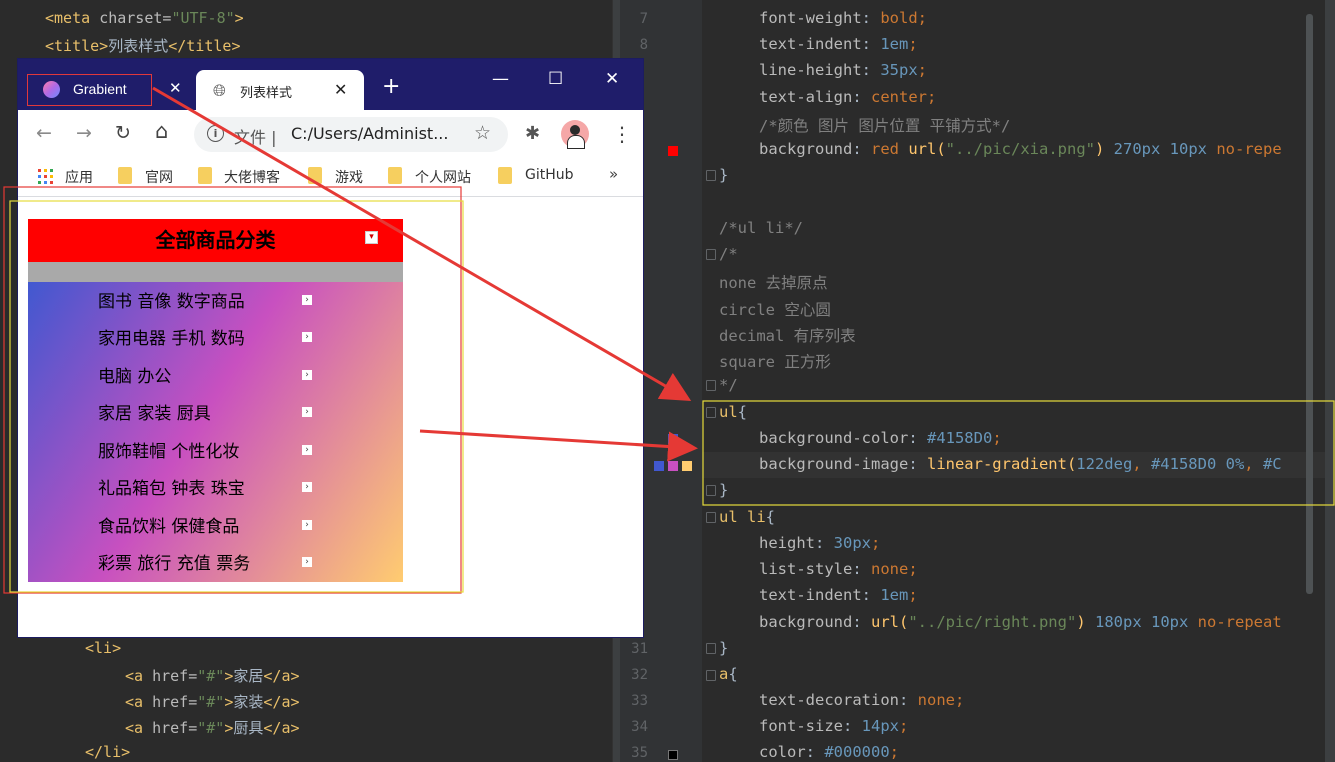 The image size is (1335, 762). Describe the element at coordinates (575, 130) in the screenshot. I see `avatar-head` at that location.